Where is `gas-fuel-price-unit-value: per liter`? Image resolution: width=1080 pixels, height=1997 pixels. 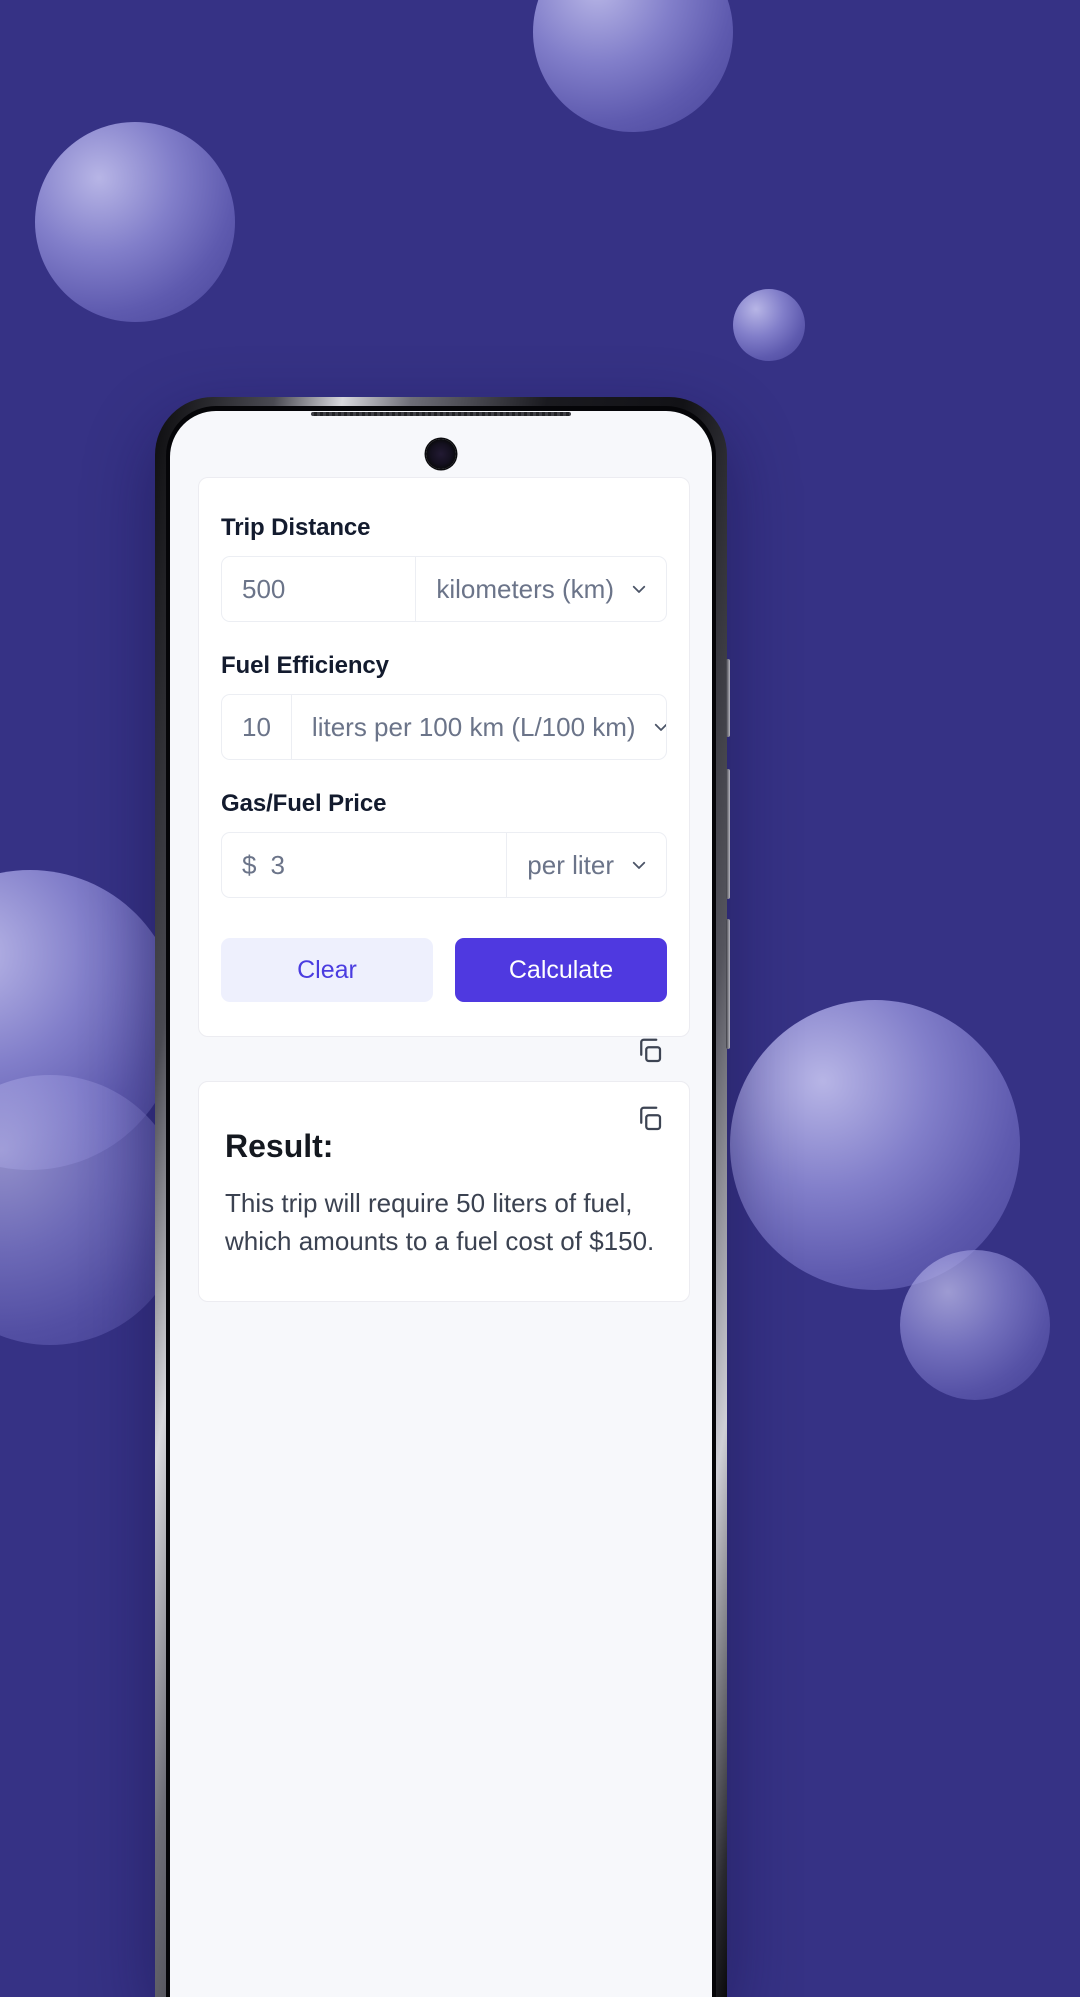
gas-fuel-price-unit-value: per liter is located at coordinates (570, 864).